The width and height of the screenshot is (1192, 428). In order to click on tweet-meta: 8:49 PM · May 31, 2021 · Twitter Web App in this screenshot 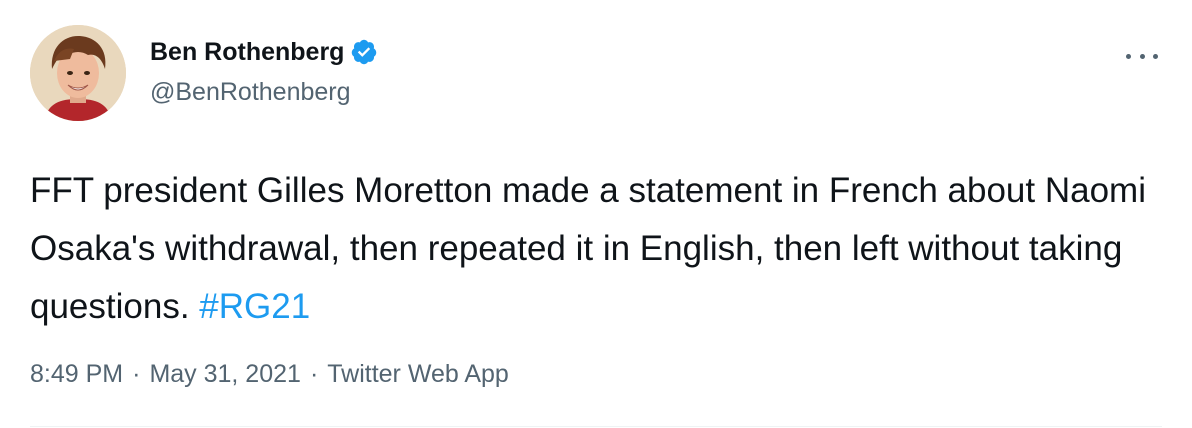, I will do `click(269, 374)`.